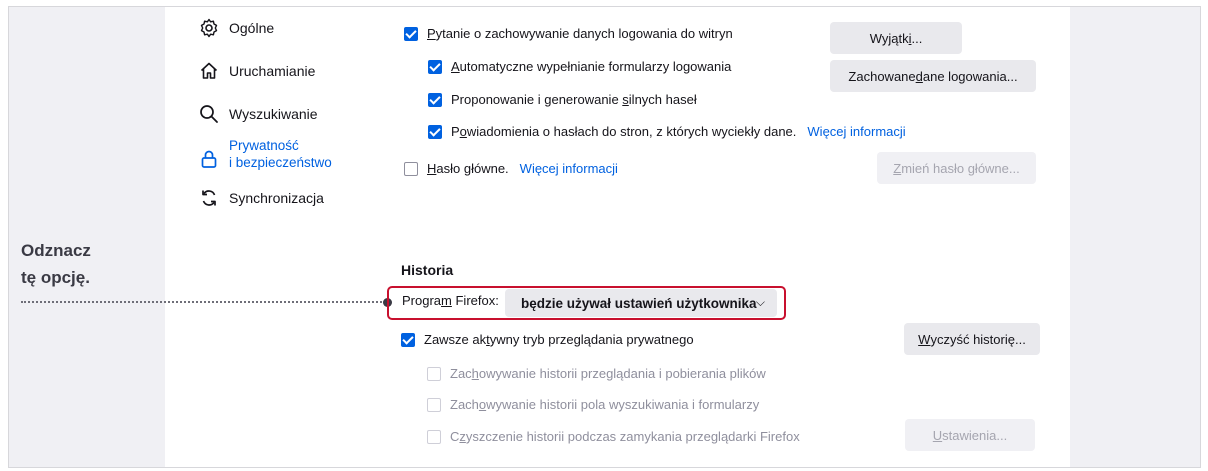 Image resolution: width=1208 pixels, height=471 pixels. Describe the element at coordinates (209, 198) in the screenshot. I see `sync-icon` at that location.